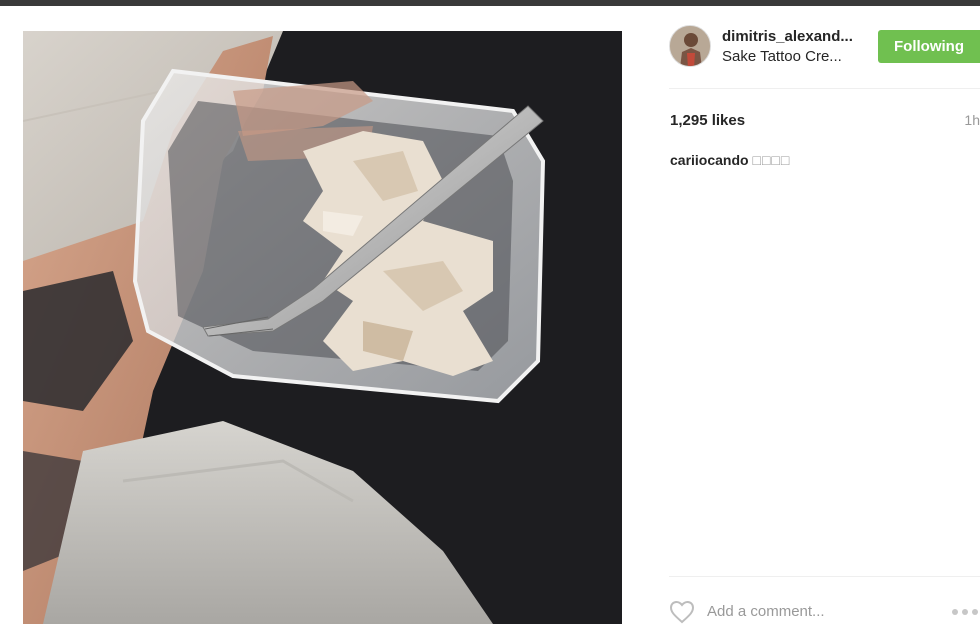 The height and width of the screenshot is (642, 980). What do you see at coordinates (709, 160) in the screenshot?
I see `caption-username: cariiocando` at bounding box center [709, 160].